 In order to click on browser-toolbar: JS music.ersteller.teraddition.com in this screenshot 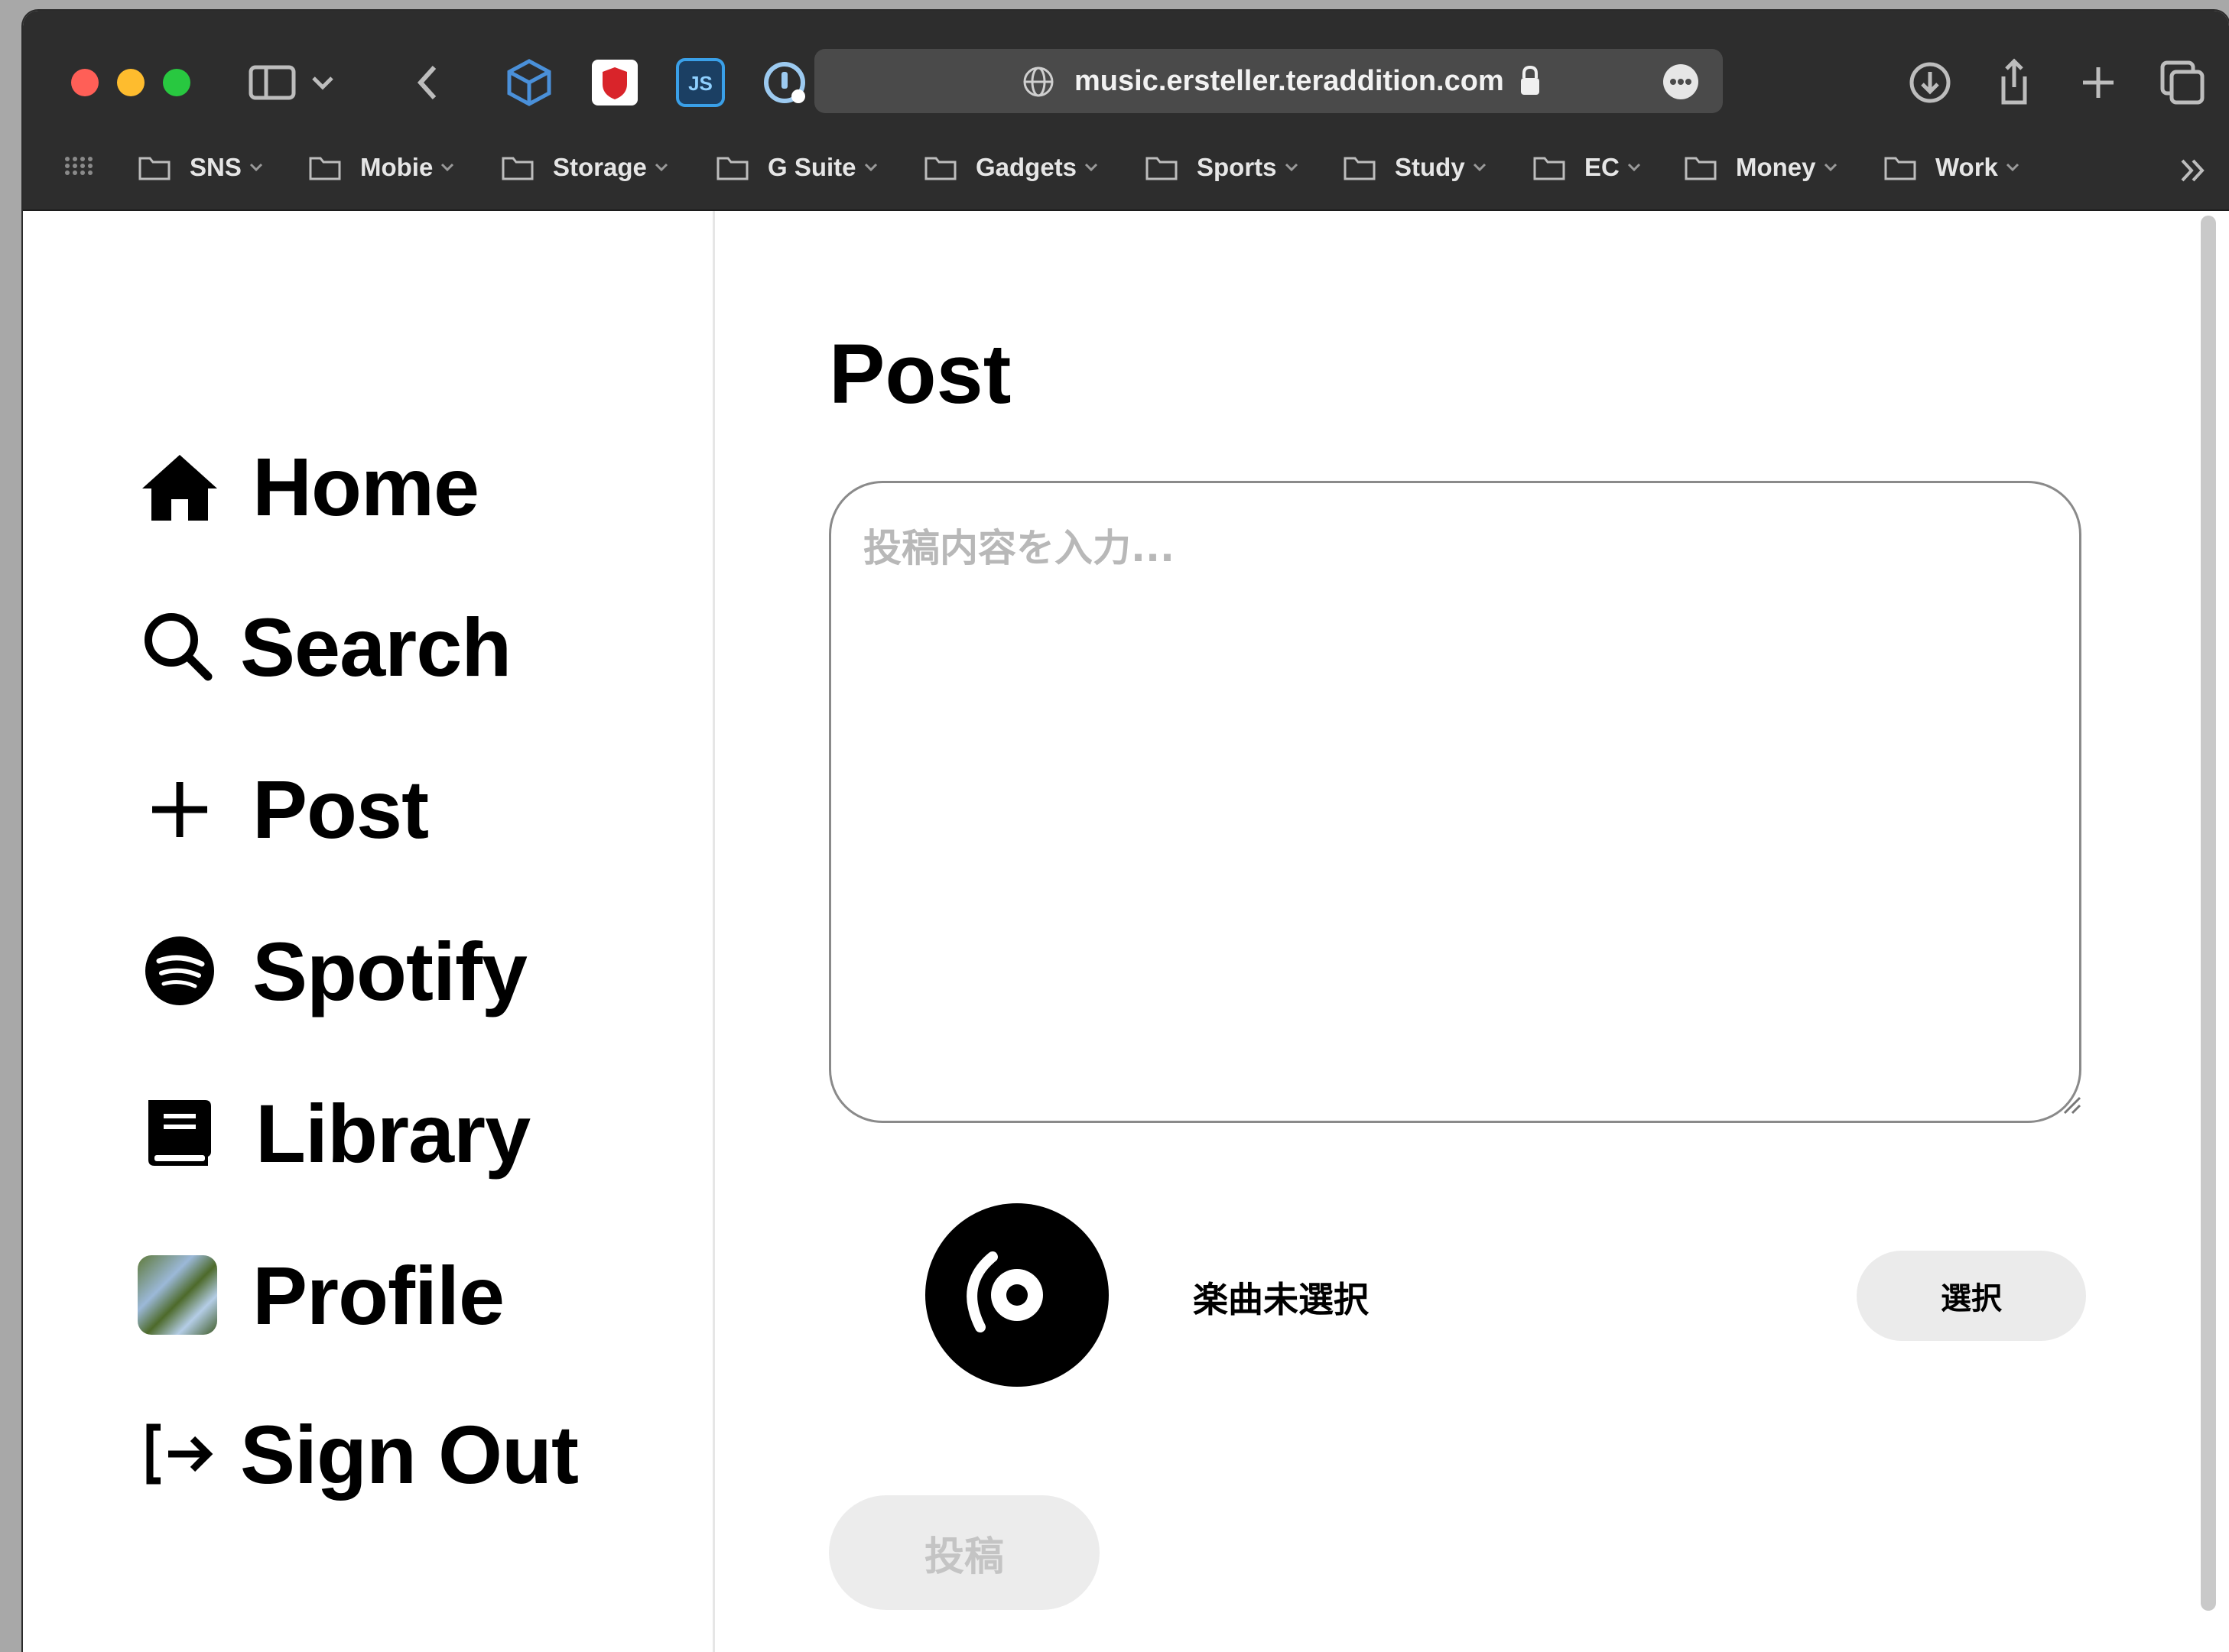, I will do `click(1126, 68)`.